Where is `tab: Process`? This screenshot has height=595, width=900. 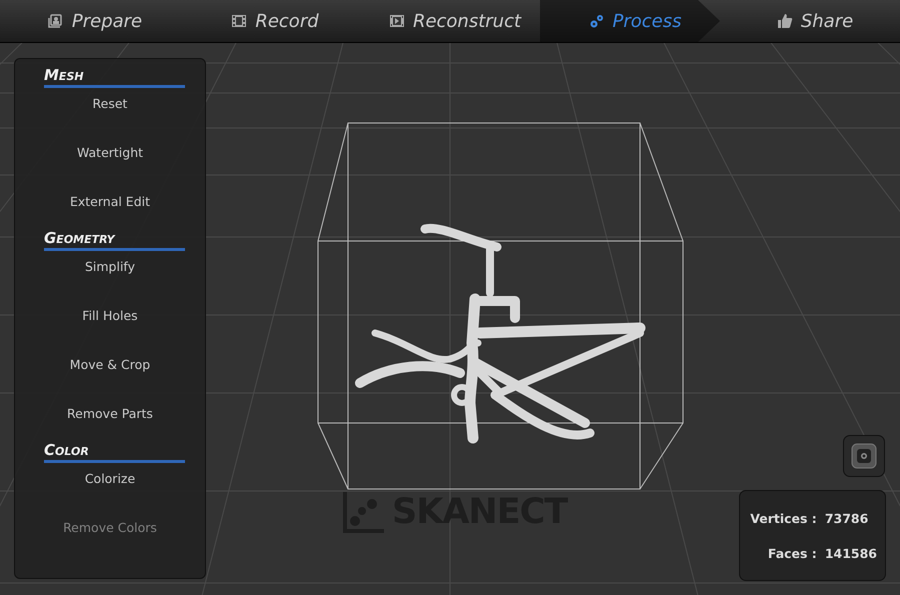 tab: Process is located at coordinates (630, 21).